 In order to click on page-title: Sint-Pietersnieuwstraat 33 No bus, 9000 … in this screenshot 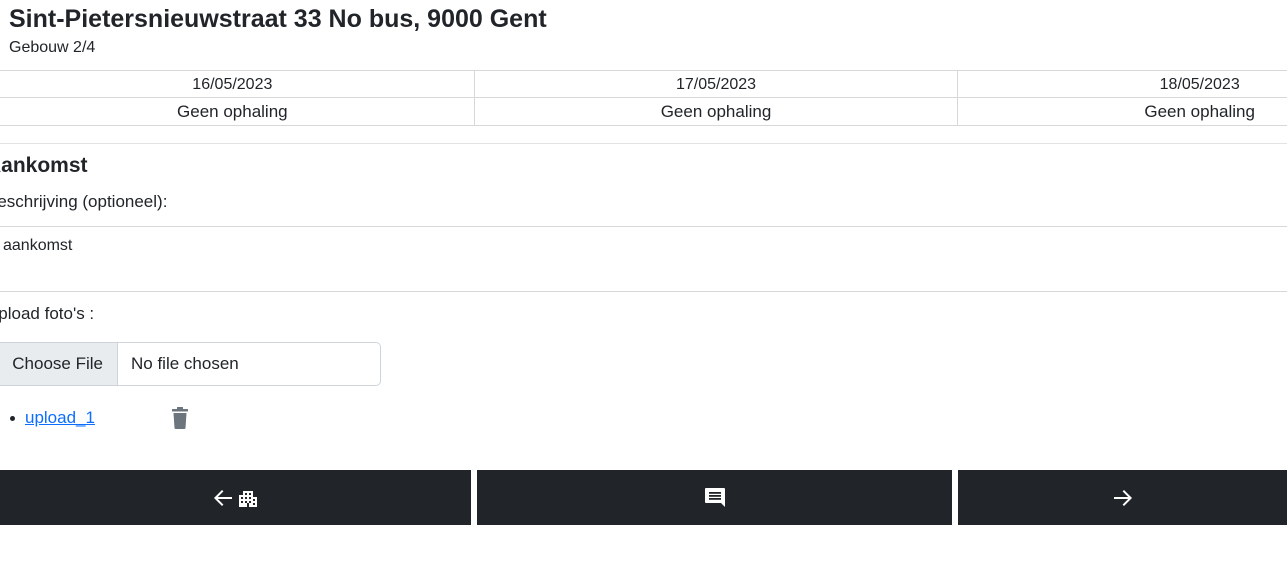, I will do `click(278, 19)`.